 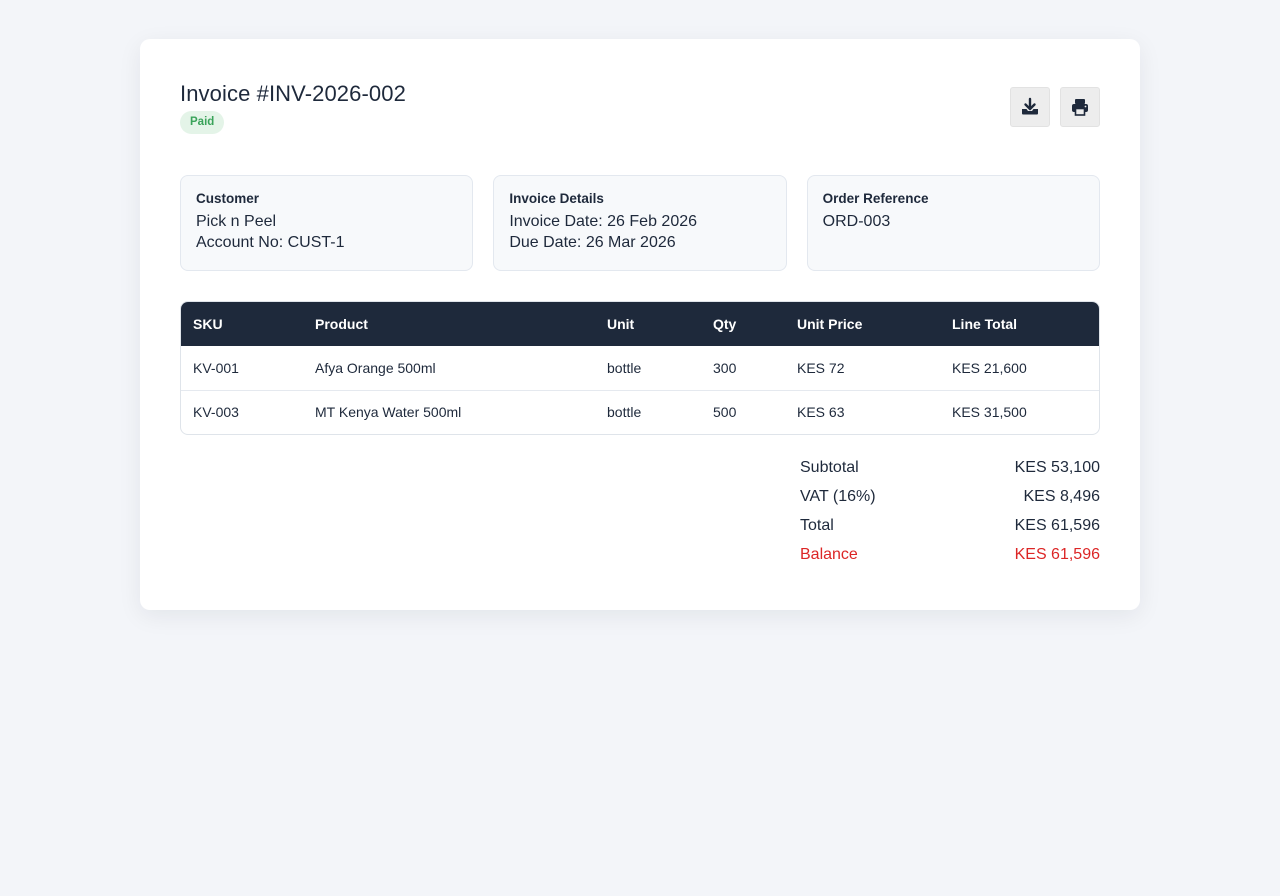 I want to click on customer-account: Account No: CUST-1, so click(x=270, y=242).